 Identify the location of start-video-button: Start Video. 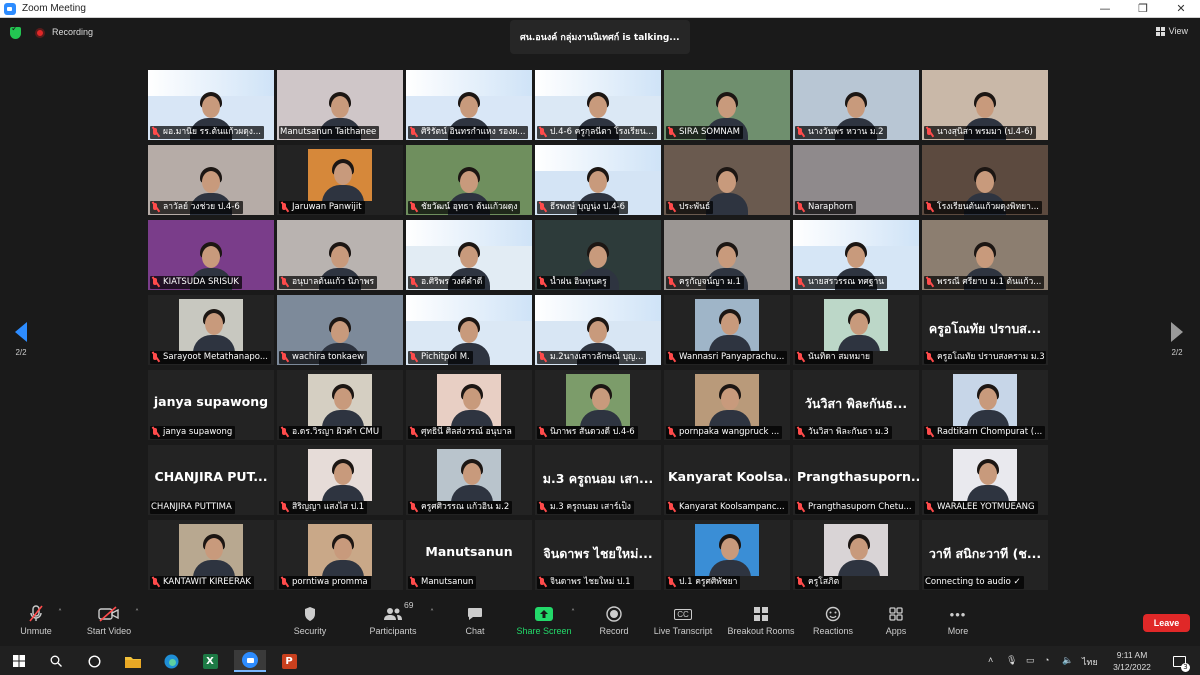
(109, 619).